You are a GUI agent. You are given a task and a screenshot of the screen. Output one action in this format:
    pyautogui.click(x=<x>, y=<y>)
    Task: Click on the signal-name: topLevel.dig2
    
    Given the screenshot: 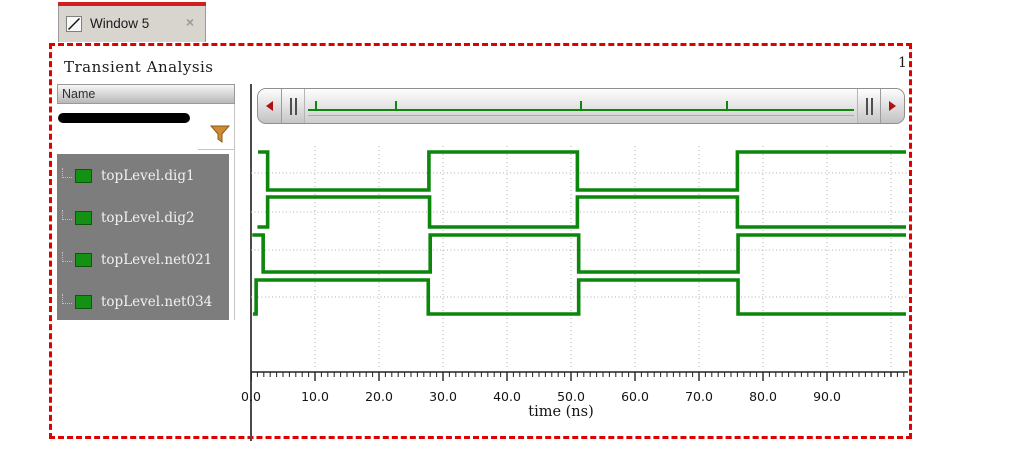 What is the action you would take?
    pyautogui.click(x=148, y=218)
    